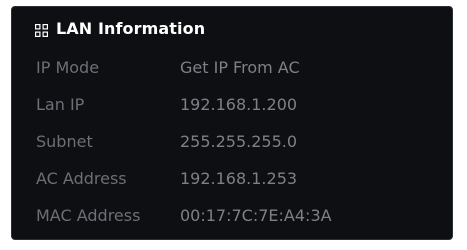 The height and width of the screenshot is (250, 467). Describe the element at coordinates (239, 178) in the screenshot. I see `info-value: 192.168.1.253` at that location.